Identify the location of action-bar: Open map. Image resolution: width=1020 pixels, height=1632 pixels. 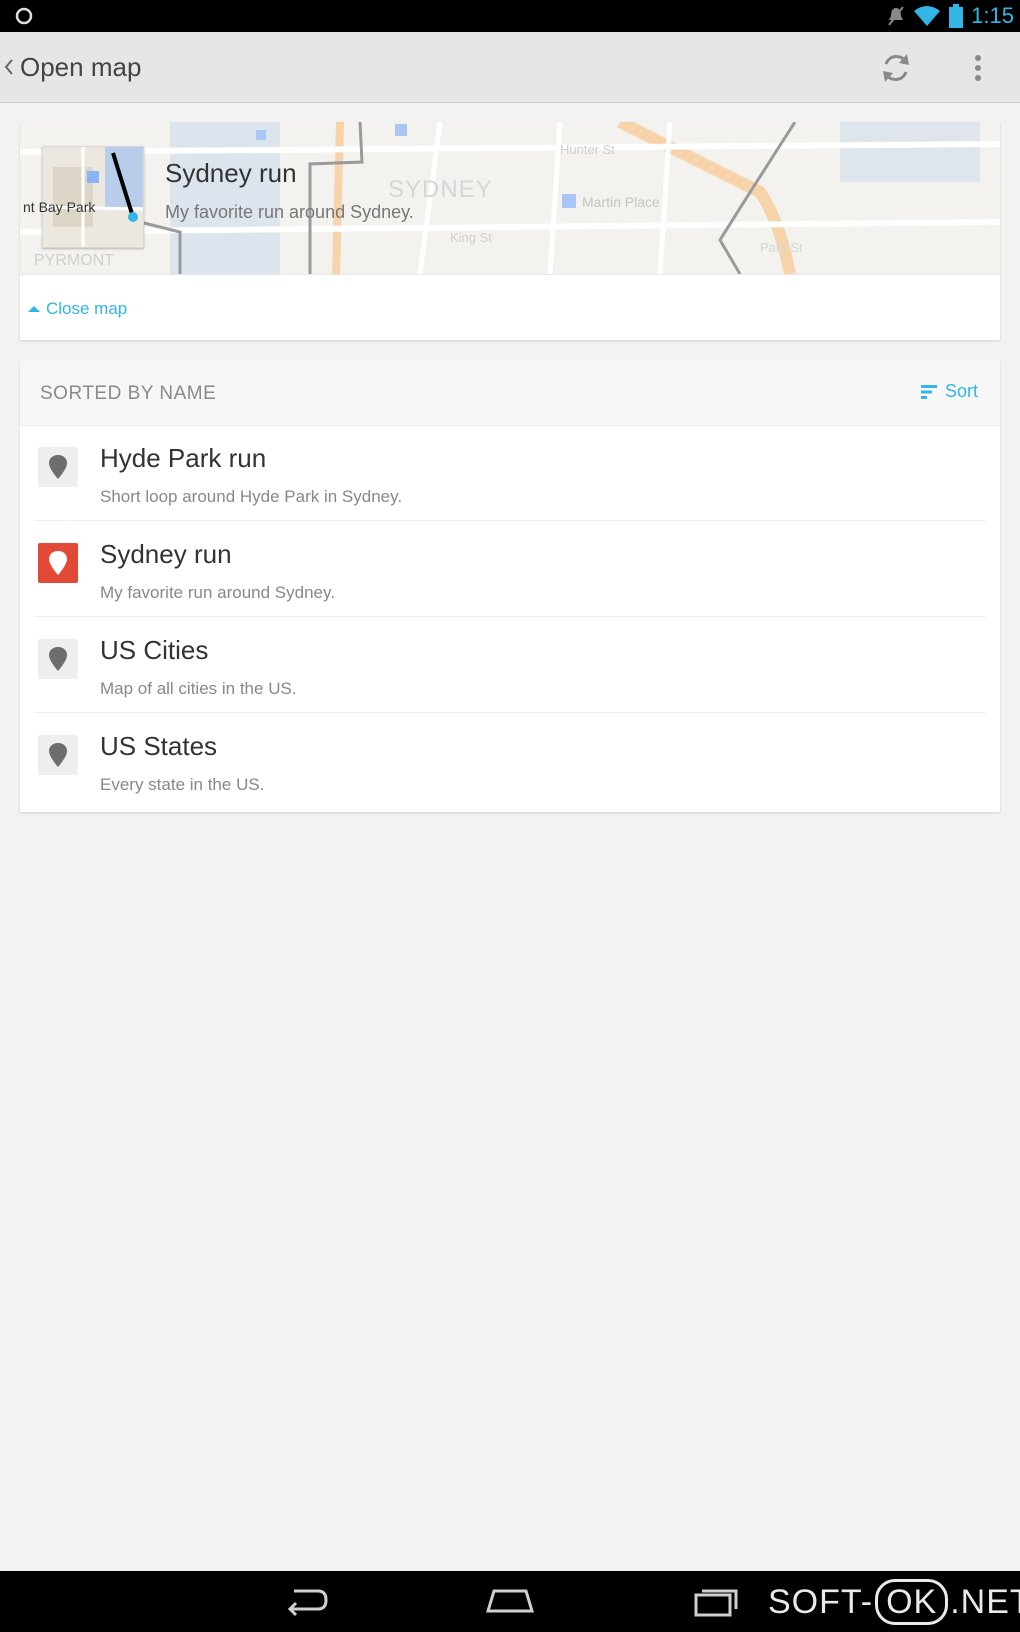
(510, 67).